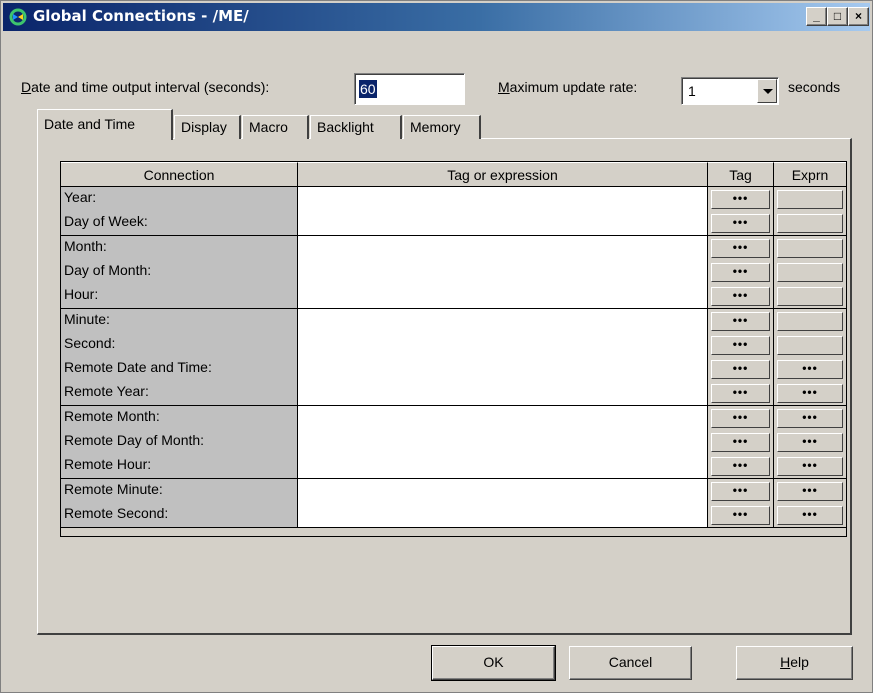 The height and width of the screenshot is (693, 873). I want to click on minimize-icon: _, so click(816, 16).